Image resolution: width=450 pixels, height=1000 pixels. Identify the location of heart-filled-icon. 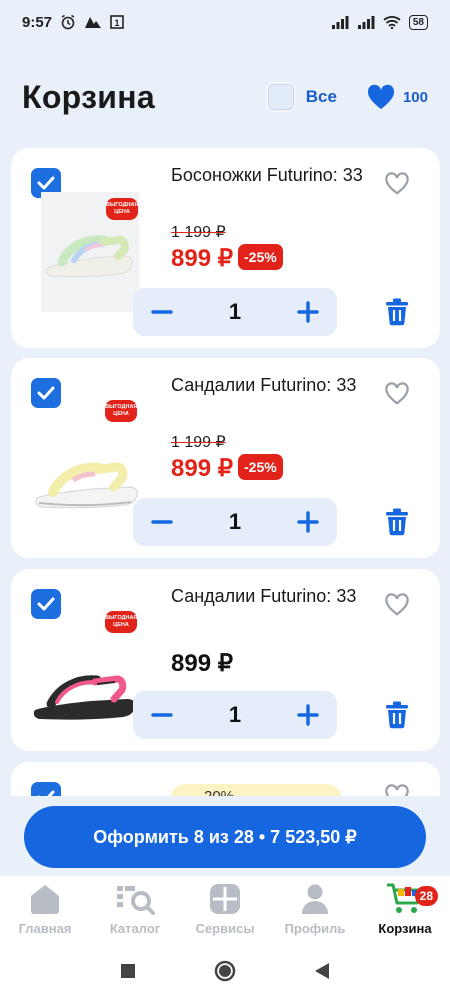
(381, 96).